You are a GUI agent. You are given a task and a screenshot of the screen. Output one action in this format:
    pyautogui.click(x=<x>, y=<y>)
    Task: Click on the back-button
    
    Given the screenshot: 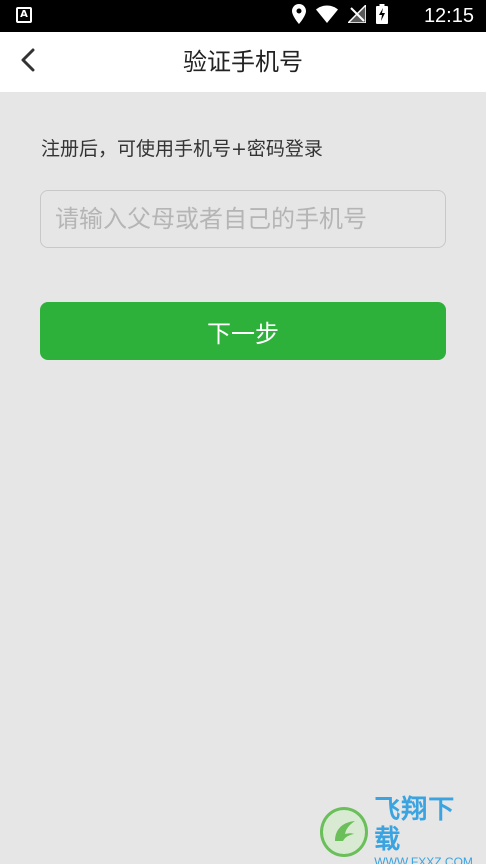 What is the action you would take?
    pyautogui.click(x=28, y=62)
    